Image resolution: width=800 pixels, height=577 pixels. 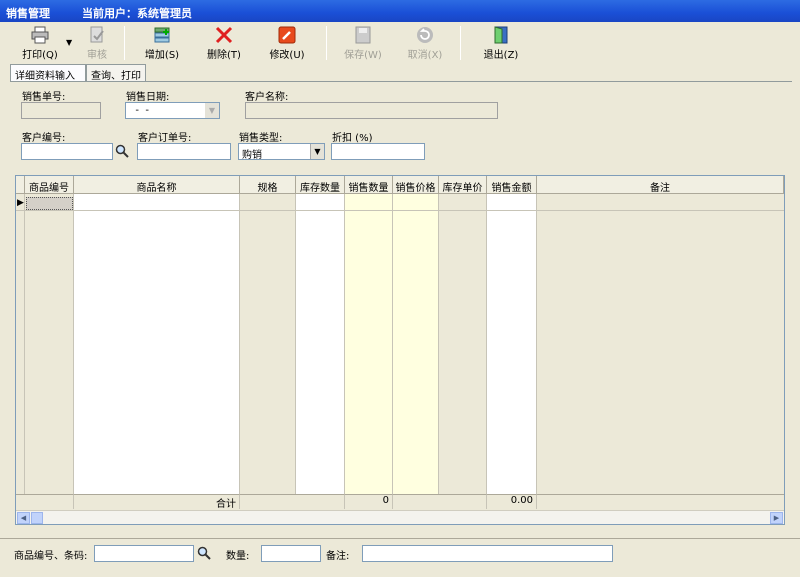 I want to click on cancel-button: 取消(X), so click(x=425, y=43).